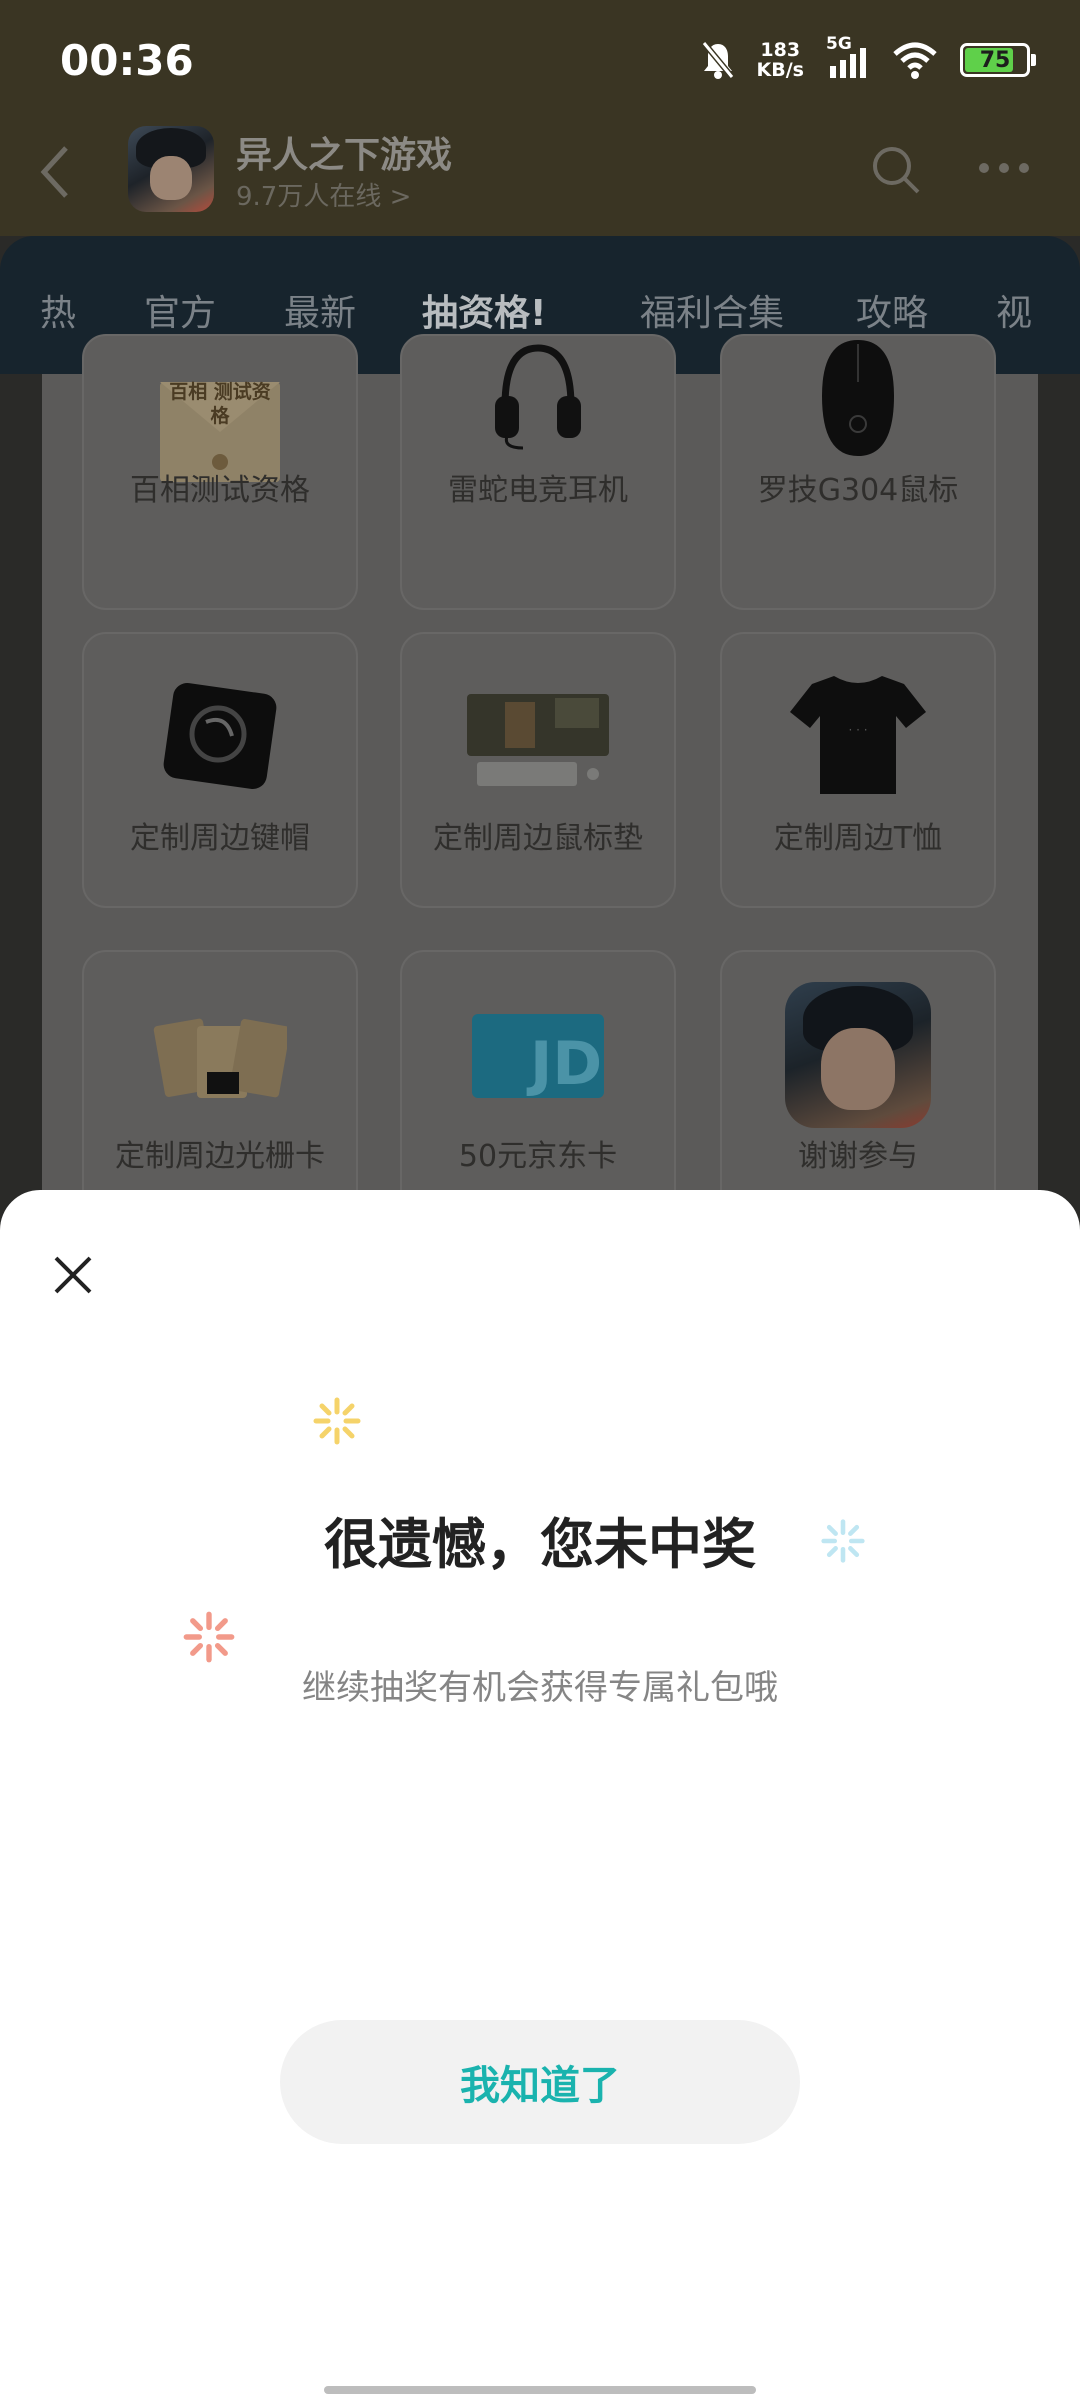 The height and width of the screenshot is (2400, 1080). What do you see at coordinates (220, 431) in the screenshot?
I see `test-access-envelope-image: 百相 测试资格` at bounding box center [220, 431].